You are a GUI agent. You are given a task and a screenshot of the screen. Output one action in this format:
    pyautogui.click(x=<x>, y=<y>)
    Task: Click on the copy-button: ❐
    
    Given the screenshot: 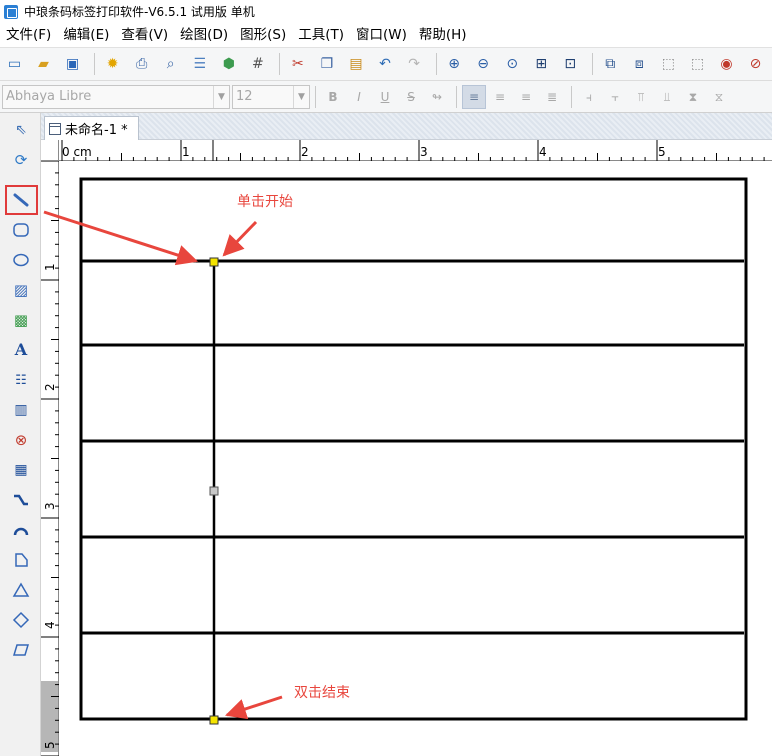 What is the action you would take?
    pyautogui.click(x=326, y=64)
    